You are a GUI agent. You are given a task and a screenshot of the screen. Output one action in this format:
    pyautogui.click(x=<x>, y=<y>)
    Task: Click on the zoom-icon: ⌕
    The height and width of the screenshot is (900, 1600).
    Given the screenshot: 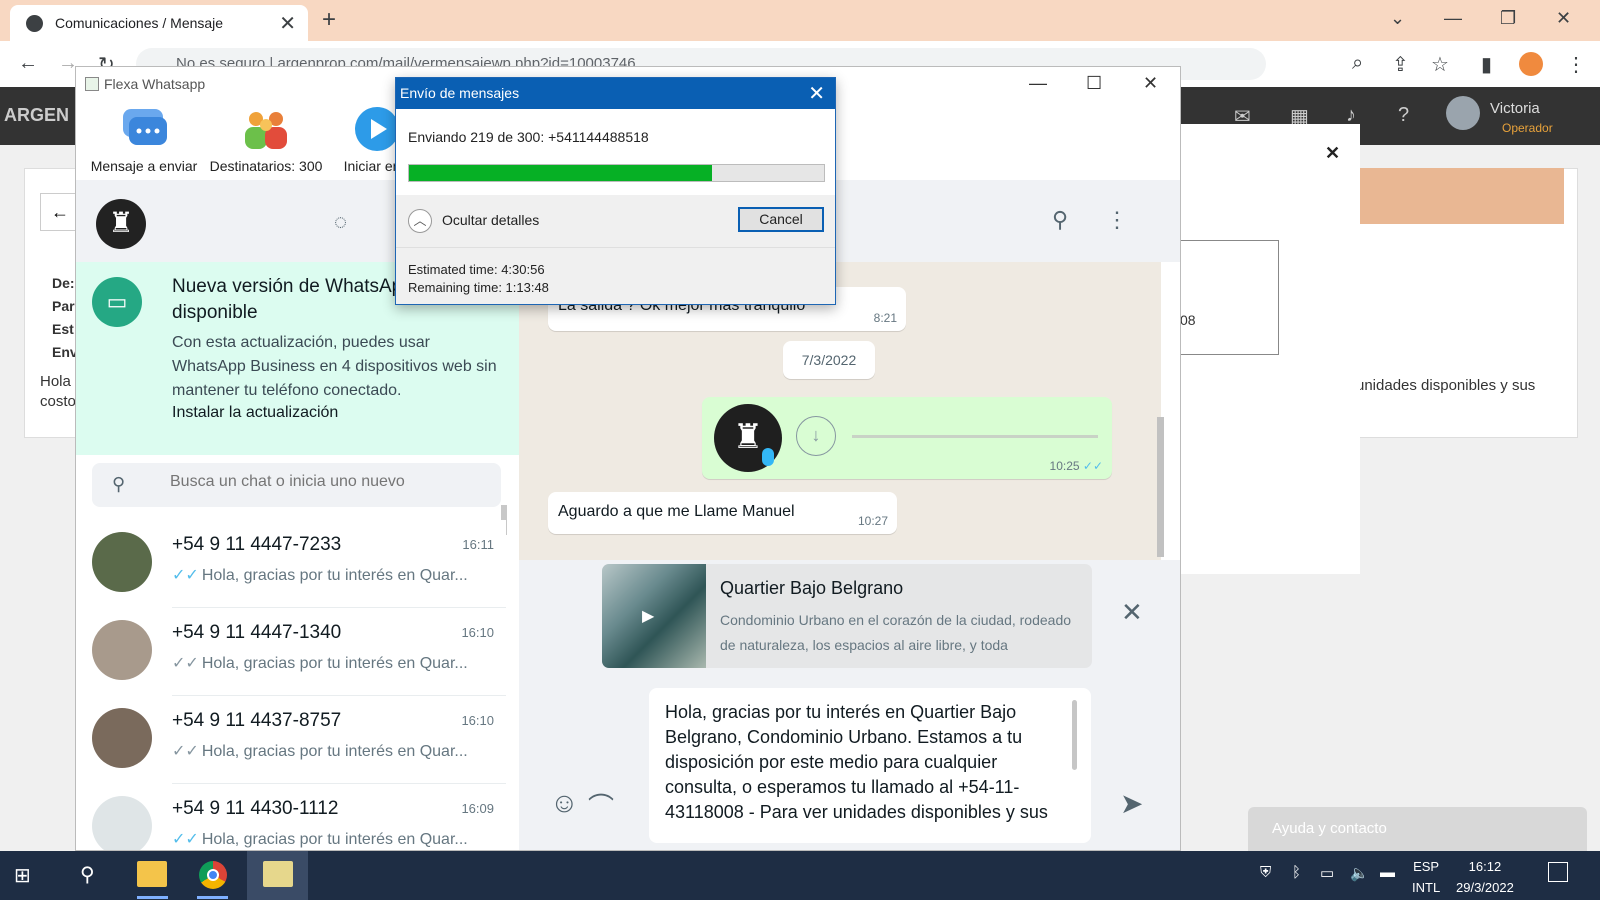 What is the action you would take?
    pyautogui.click(x=1357, y=63)
    